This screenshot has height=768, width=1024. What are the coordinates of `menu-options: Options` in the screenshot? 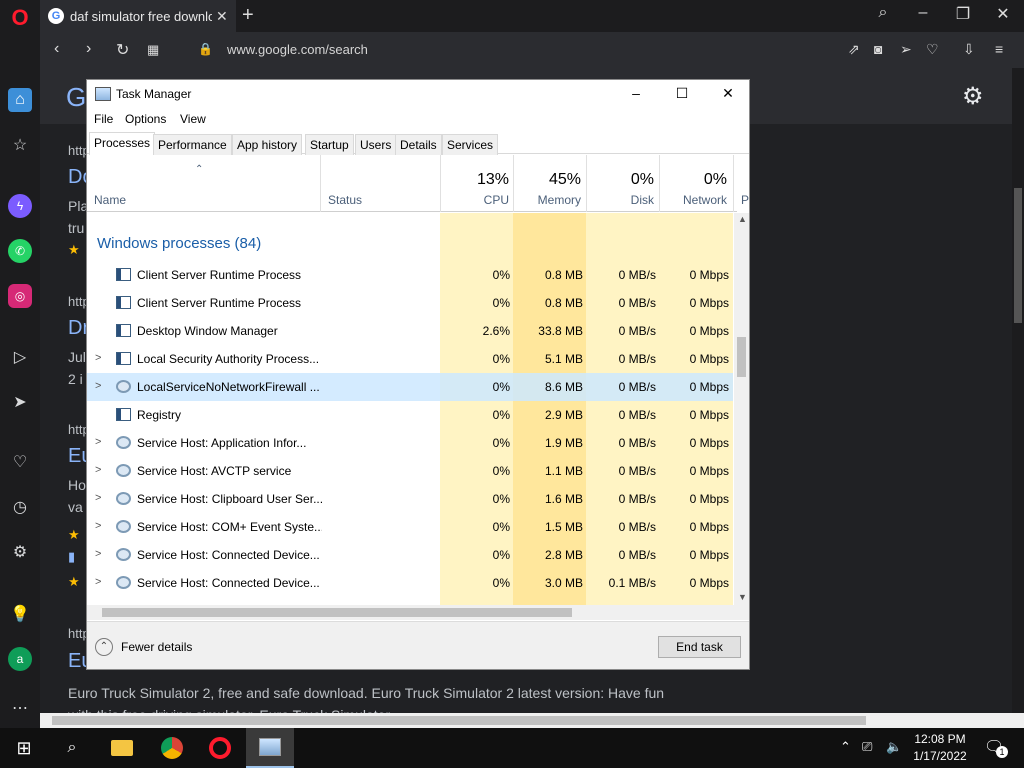 It's located at (145, 119).